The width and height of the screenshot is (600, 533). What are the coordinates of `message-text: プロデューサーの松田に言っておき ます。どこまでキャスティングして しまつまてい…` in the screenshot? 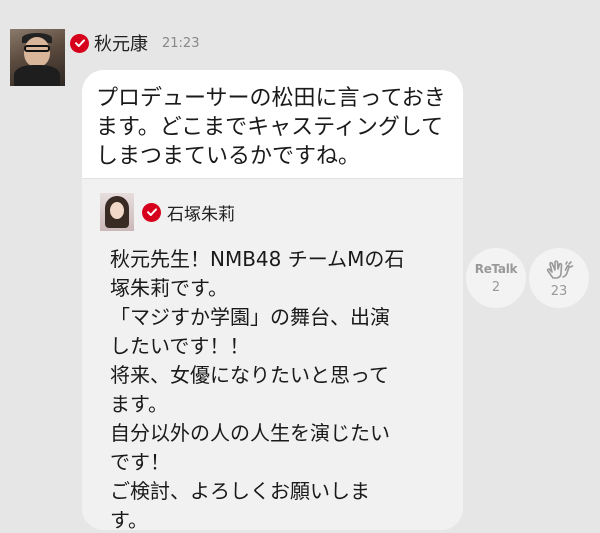 It's located at (271, 127).